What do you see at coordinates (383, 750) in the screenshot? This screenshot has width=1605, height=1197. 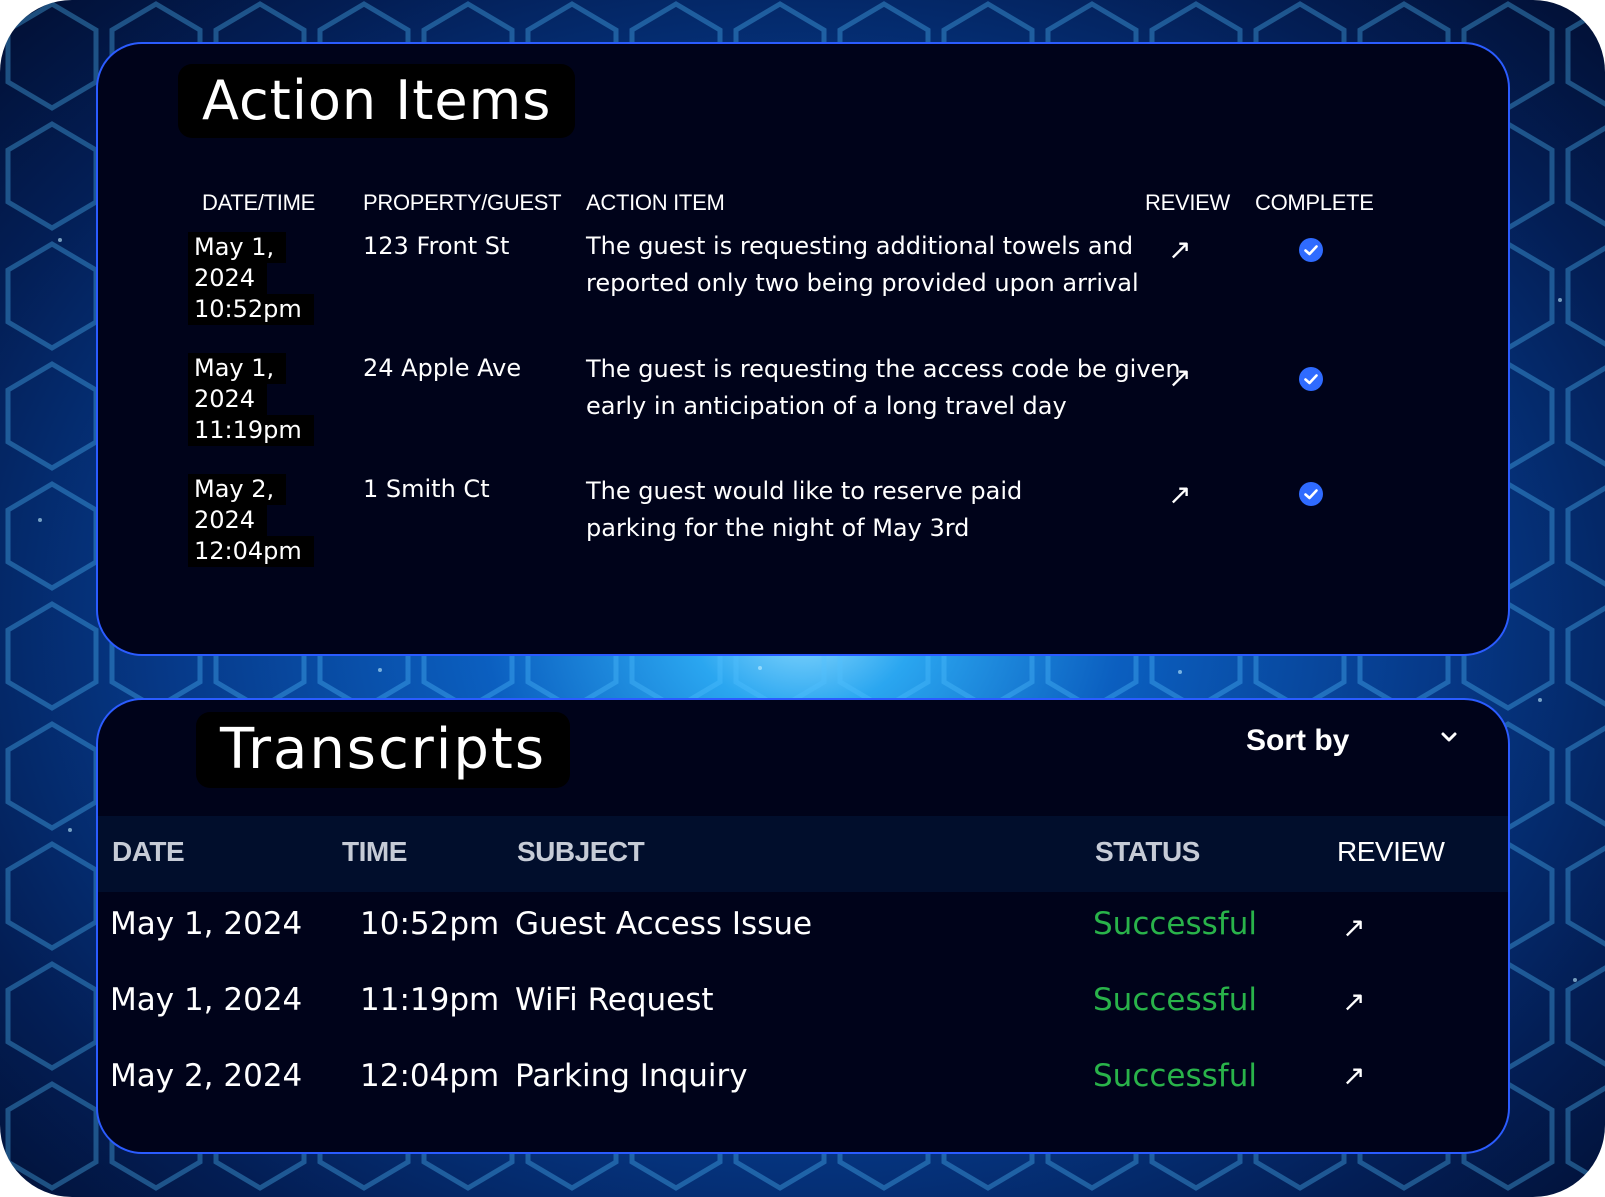 I see `transcripts-title: Transcripts` at bounding box center [383, 750].